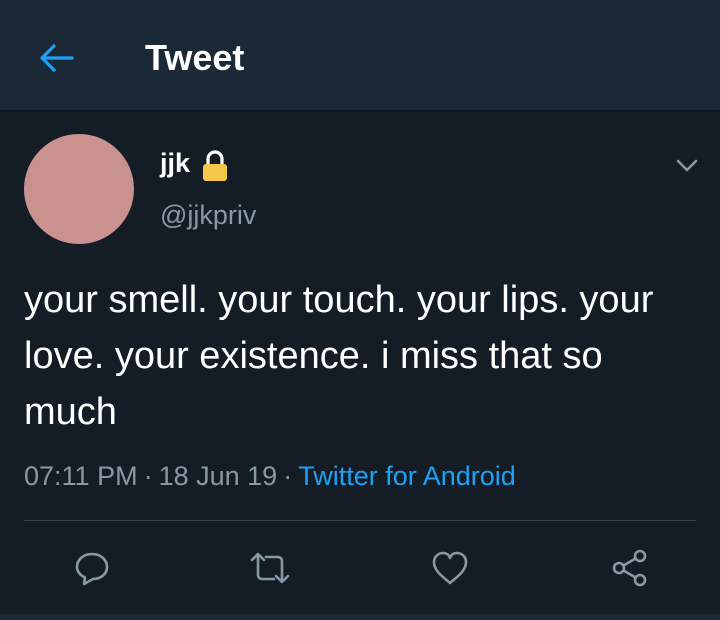 This screenshot has height=620, width=720. What do you see at coordinates (407, 476) in the screenshot?
I see `tweet-source-link: Twitter for Android` at bounding box center [407, 476].